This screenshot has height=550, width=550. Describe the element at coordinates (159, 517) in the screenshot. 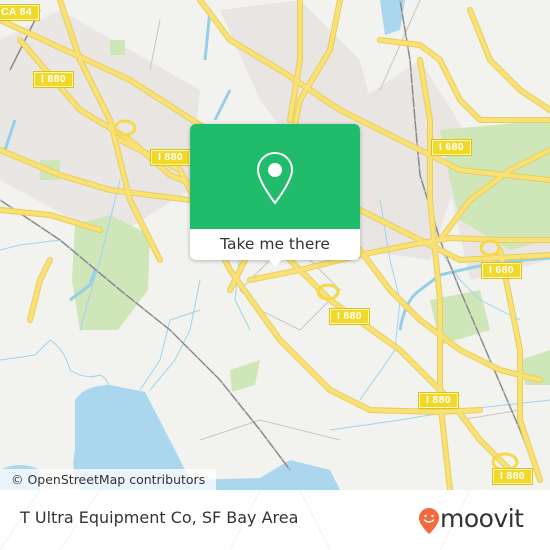

I see `place-title: T Ultra Equipment Co, SF Bay Area` at that location.